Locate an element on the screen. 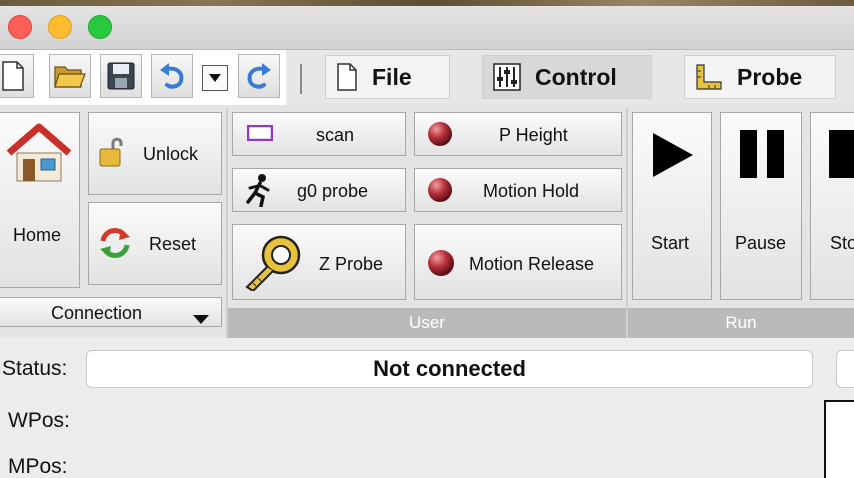 Image resolution: width=854 pixels, height=478 pixels. running-man-icon is located at coordinates (258, 192).